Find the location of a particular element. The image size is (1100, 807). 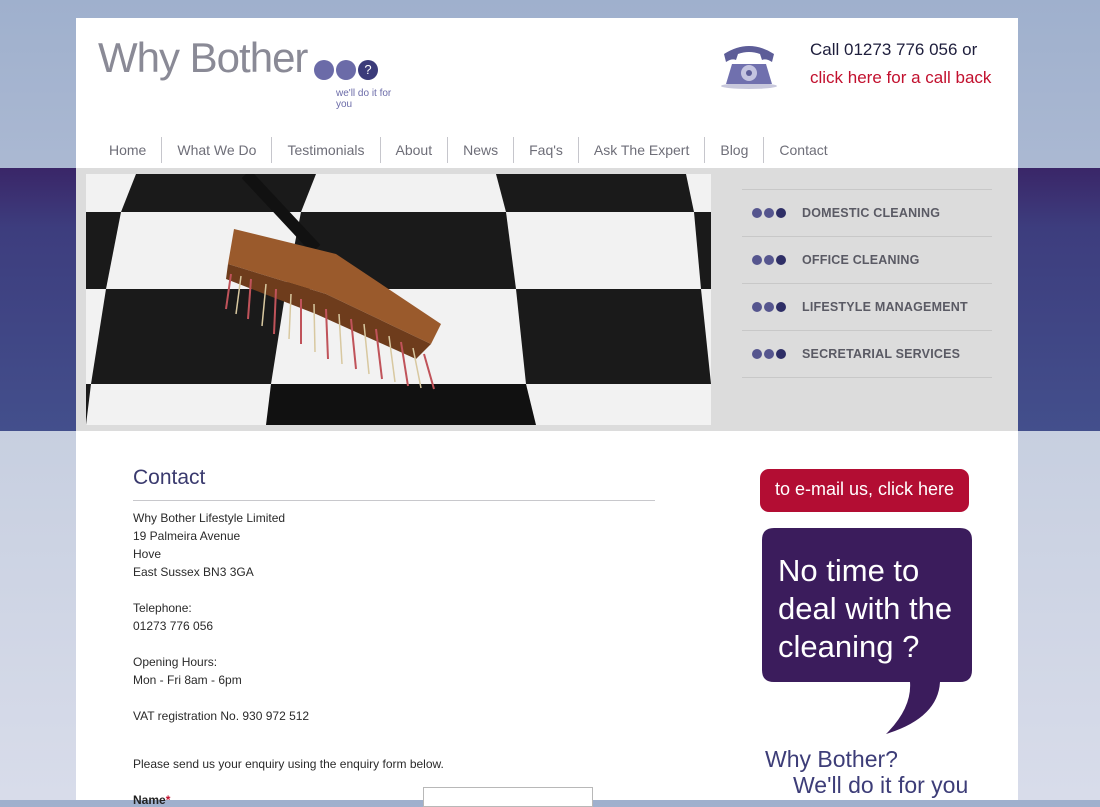

nav-ask-the-expert: Ask The Expert is located at coordinates (642, 150).